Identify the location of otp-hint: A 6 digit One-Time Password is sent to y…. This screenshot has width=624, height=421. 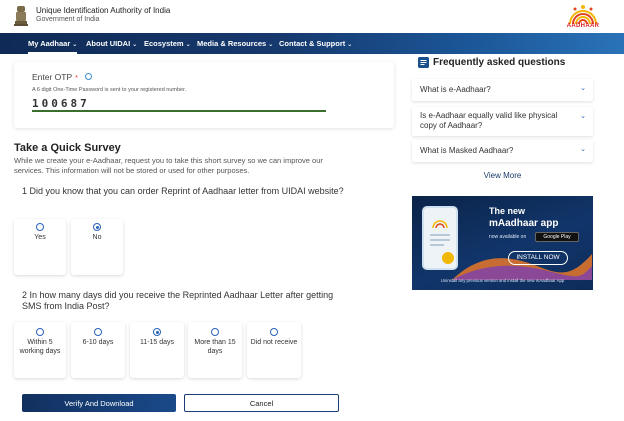
(109, 90).